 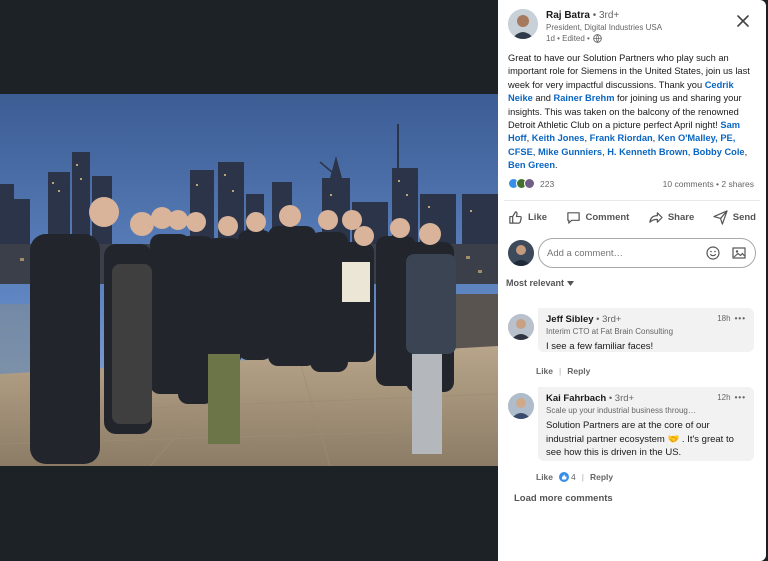 I want to click on like-label: Like, so click(x=538, y=217).